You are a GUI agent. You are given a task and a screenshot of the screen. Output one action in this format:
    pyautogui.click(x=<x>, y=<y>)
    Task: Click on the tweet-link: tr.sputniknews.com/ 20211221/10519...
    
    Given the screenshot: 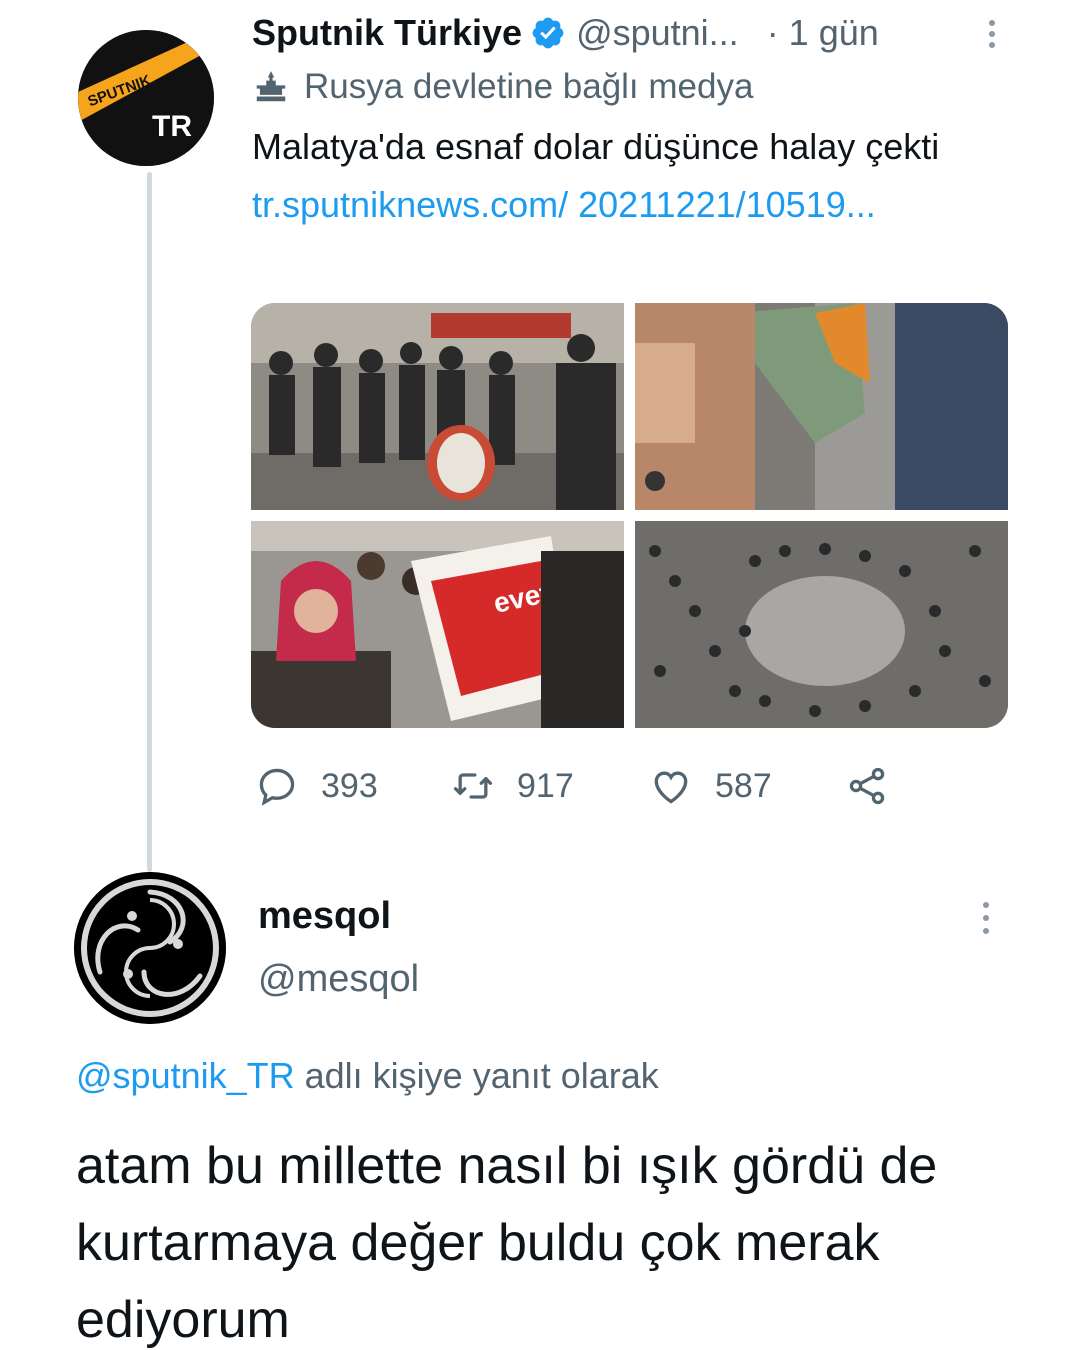 What is the action you would take?
    pyautogui.click(x=564, y=204)
    